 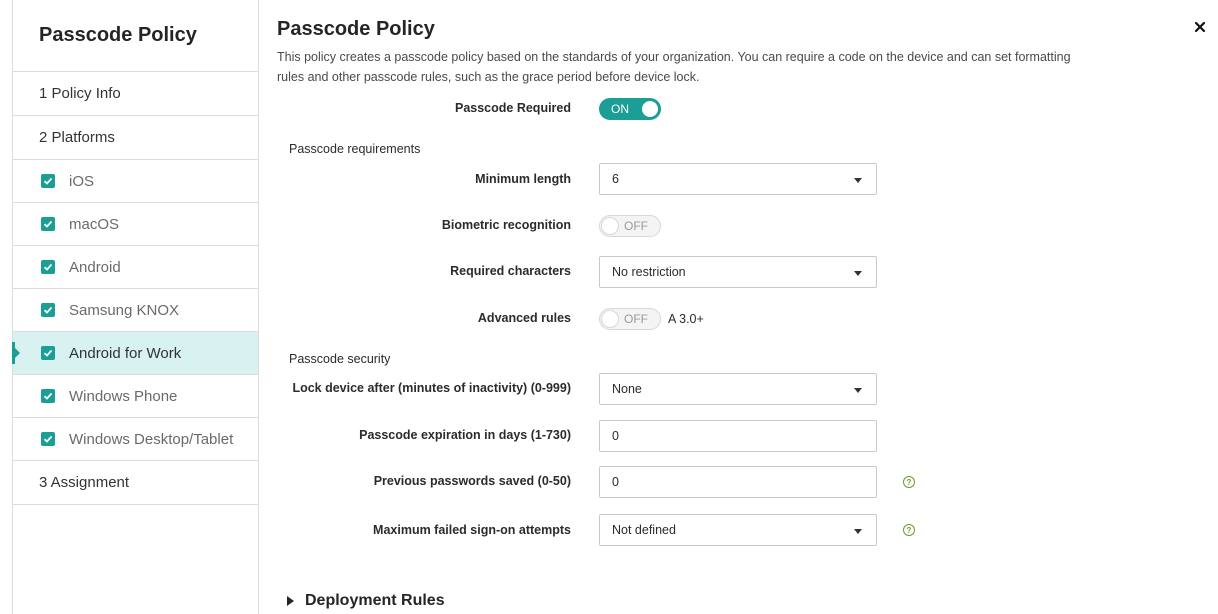 What do you see at coordinates (649, 272) in the screenshot?
I see `select-value: No restriction` at bounding box center [649, 272].